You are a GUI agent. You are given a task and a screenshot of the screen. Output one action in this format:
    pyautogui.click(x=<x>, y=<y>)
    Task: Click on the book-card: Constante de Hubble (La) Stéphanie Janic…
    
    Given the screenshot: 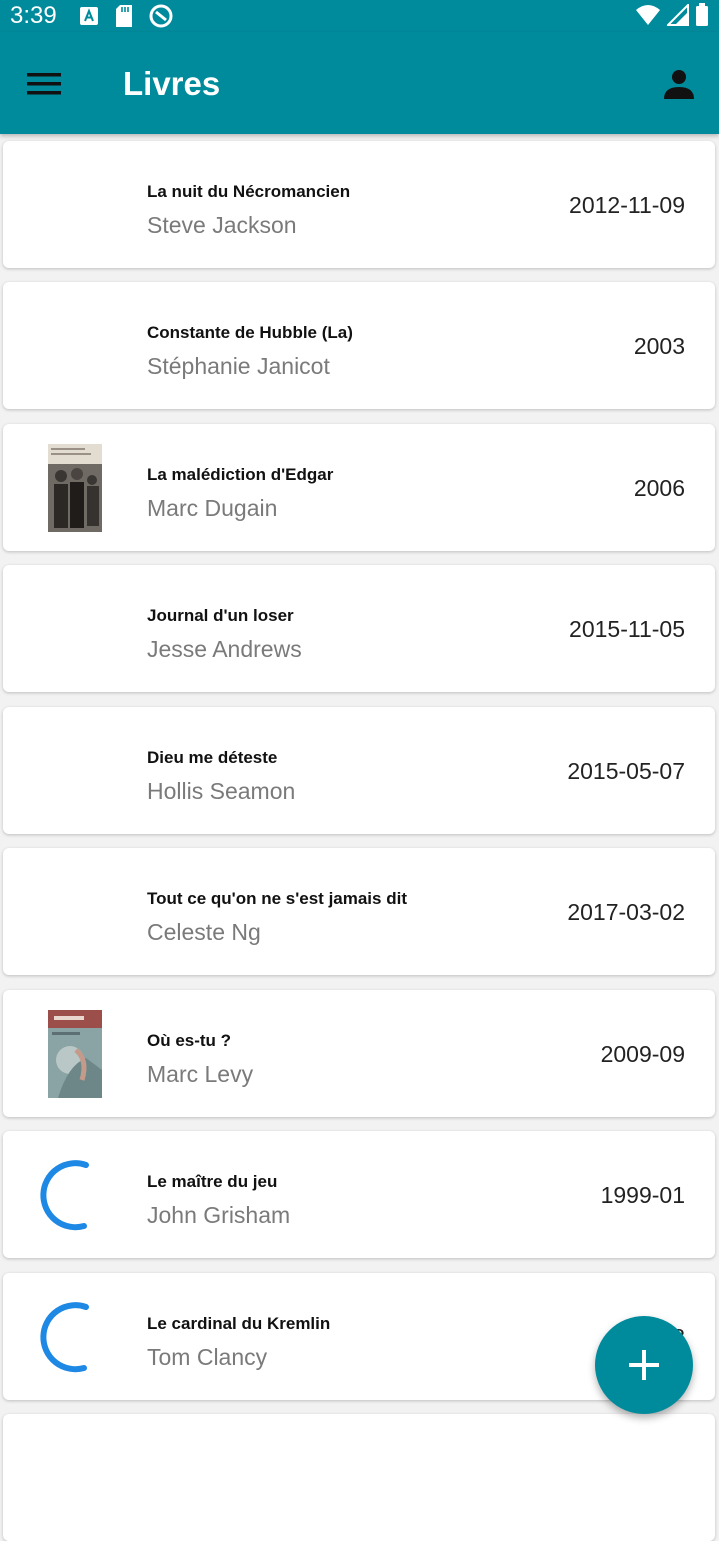 What is the action you would take?
    pyautogui.click(x=359, y=345)
    